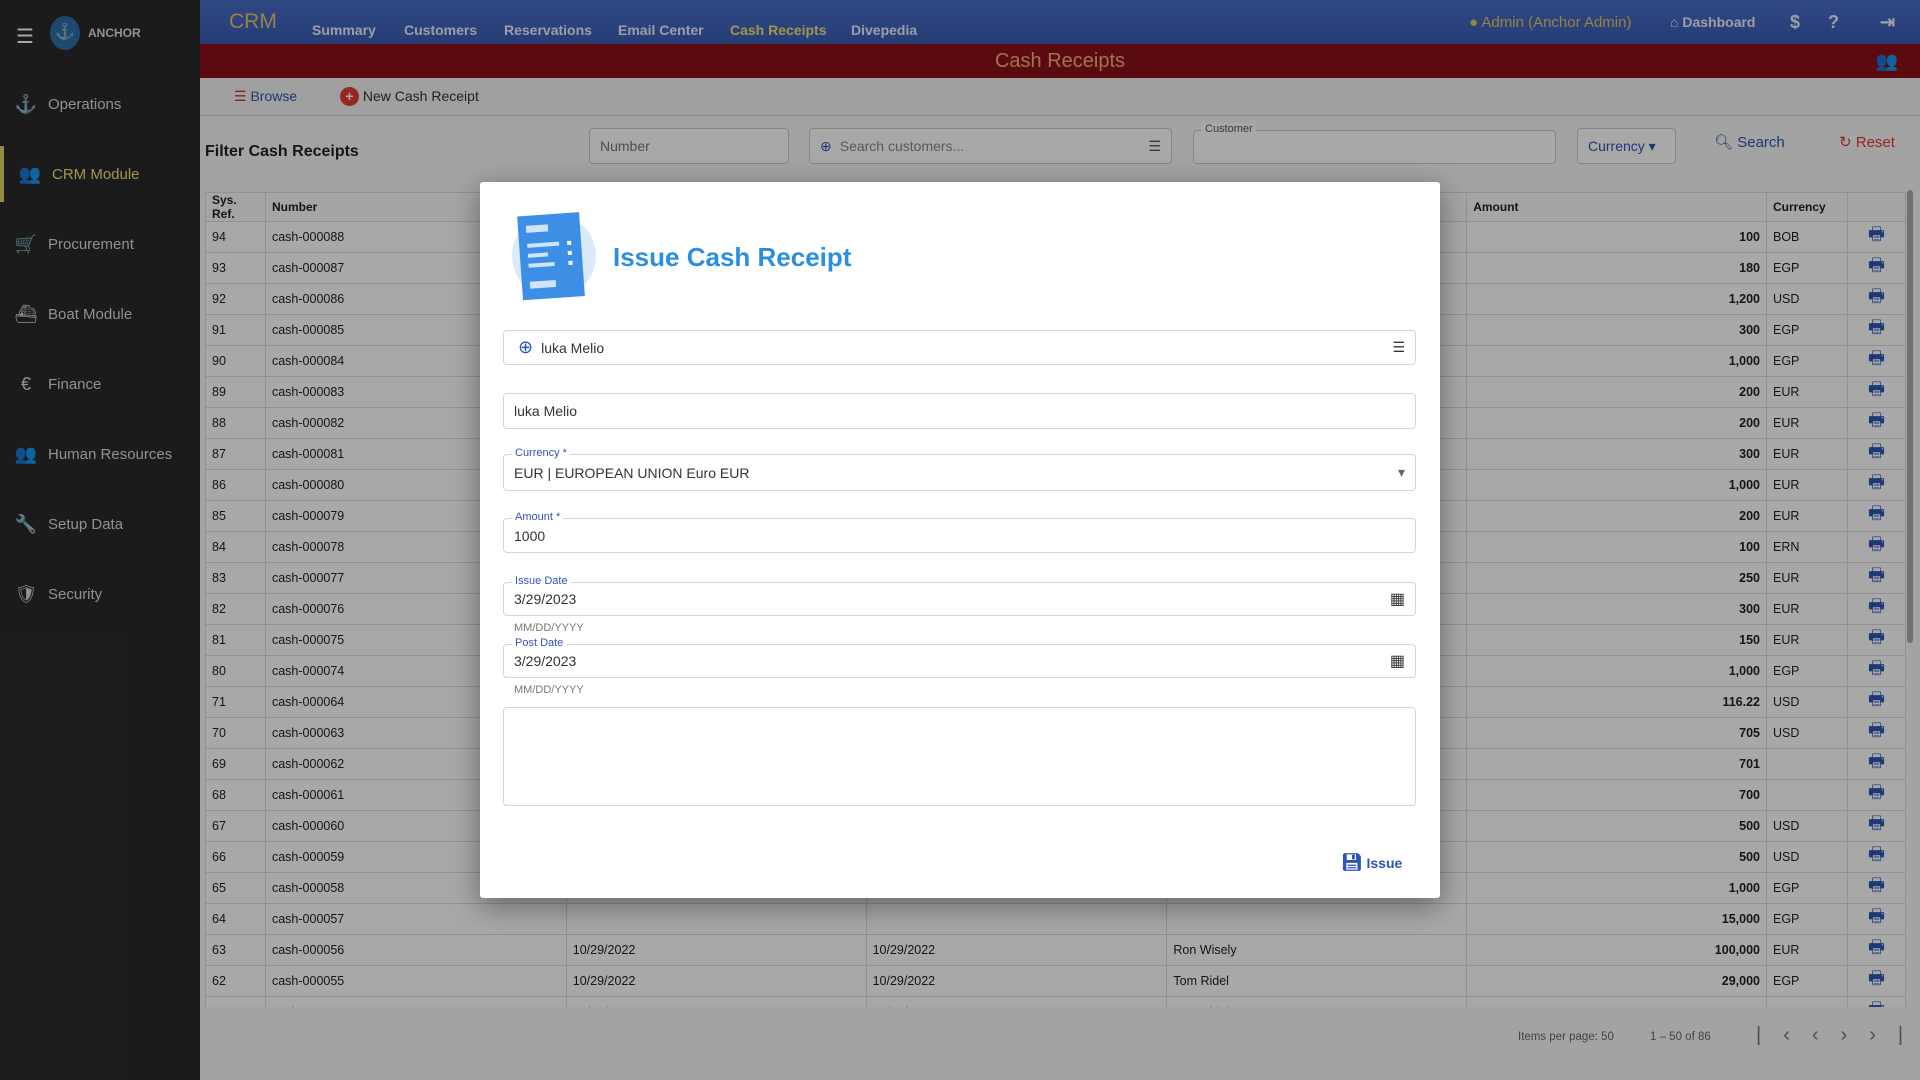 The image size is (1920, 1080). Describe the element at coordinates (732, 257) in the screenshot. I see `dialog-title: Issue Cash Receipt` at that location.